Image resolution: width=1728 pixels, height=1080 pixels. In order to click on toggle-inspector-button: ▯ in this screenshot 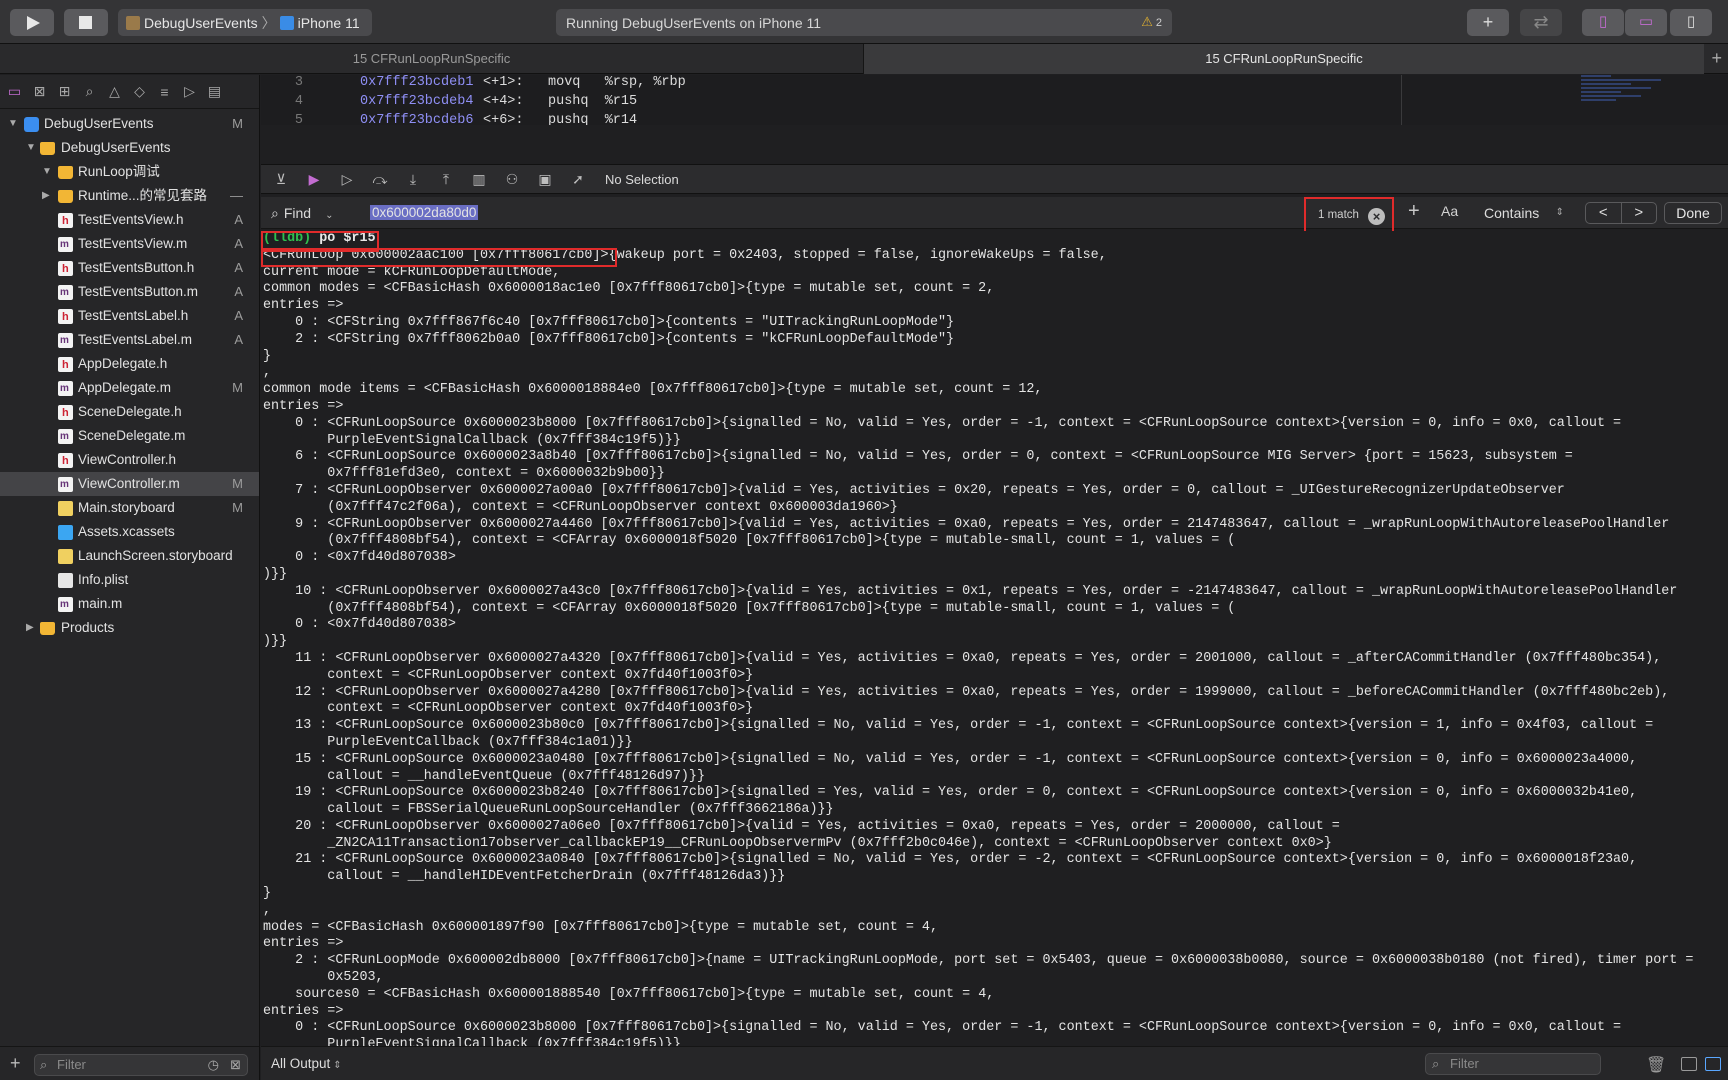, I will do `click(1691, 22)`.